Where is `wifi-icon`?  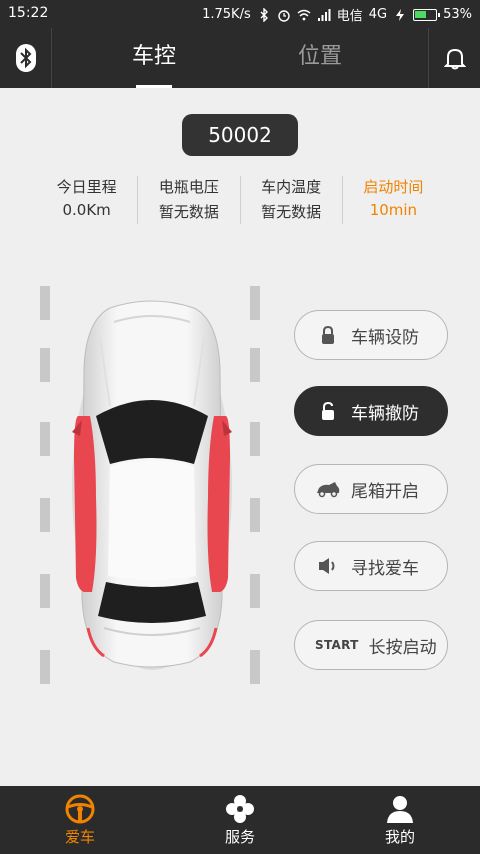 wifi-icon is located at coordinates (304, 14).